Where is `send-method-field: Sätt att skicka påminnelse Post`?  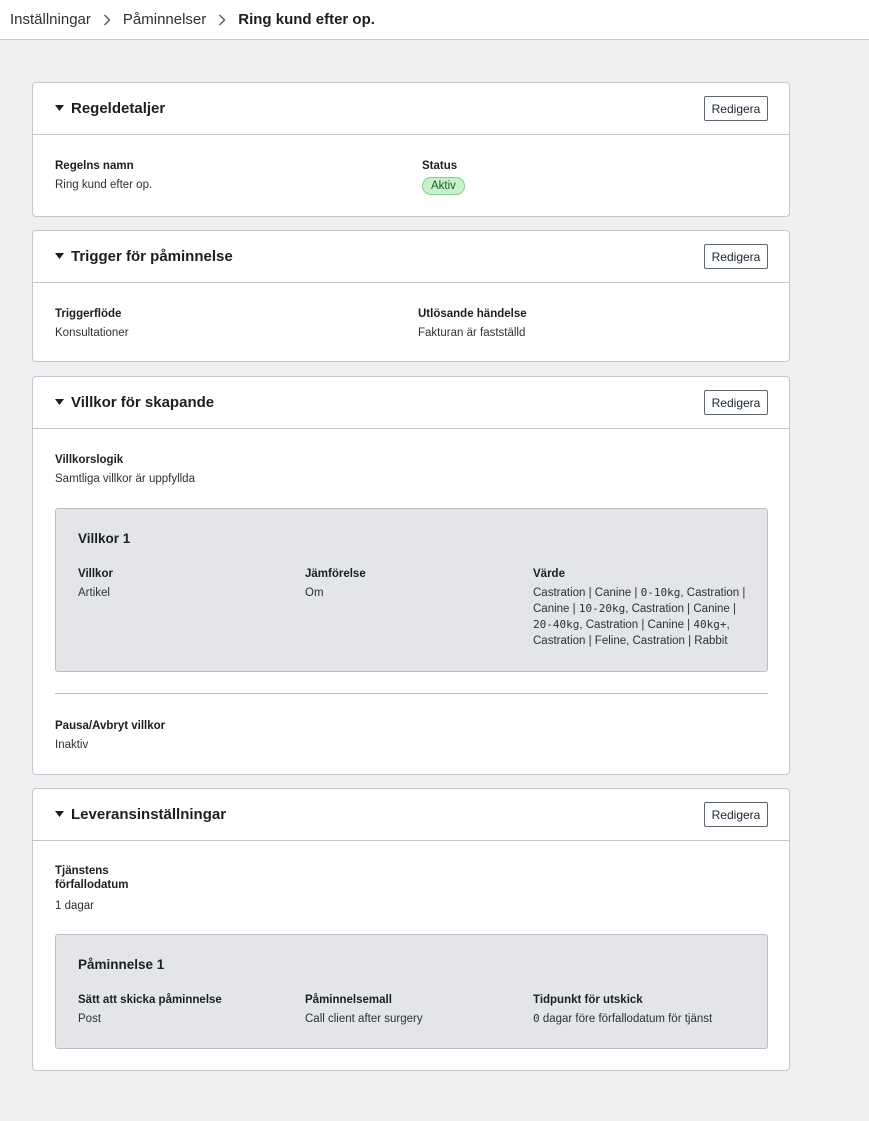
send-method-field: Sätt att skicka påminnelse Post is located at coordinates (150, 1010).